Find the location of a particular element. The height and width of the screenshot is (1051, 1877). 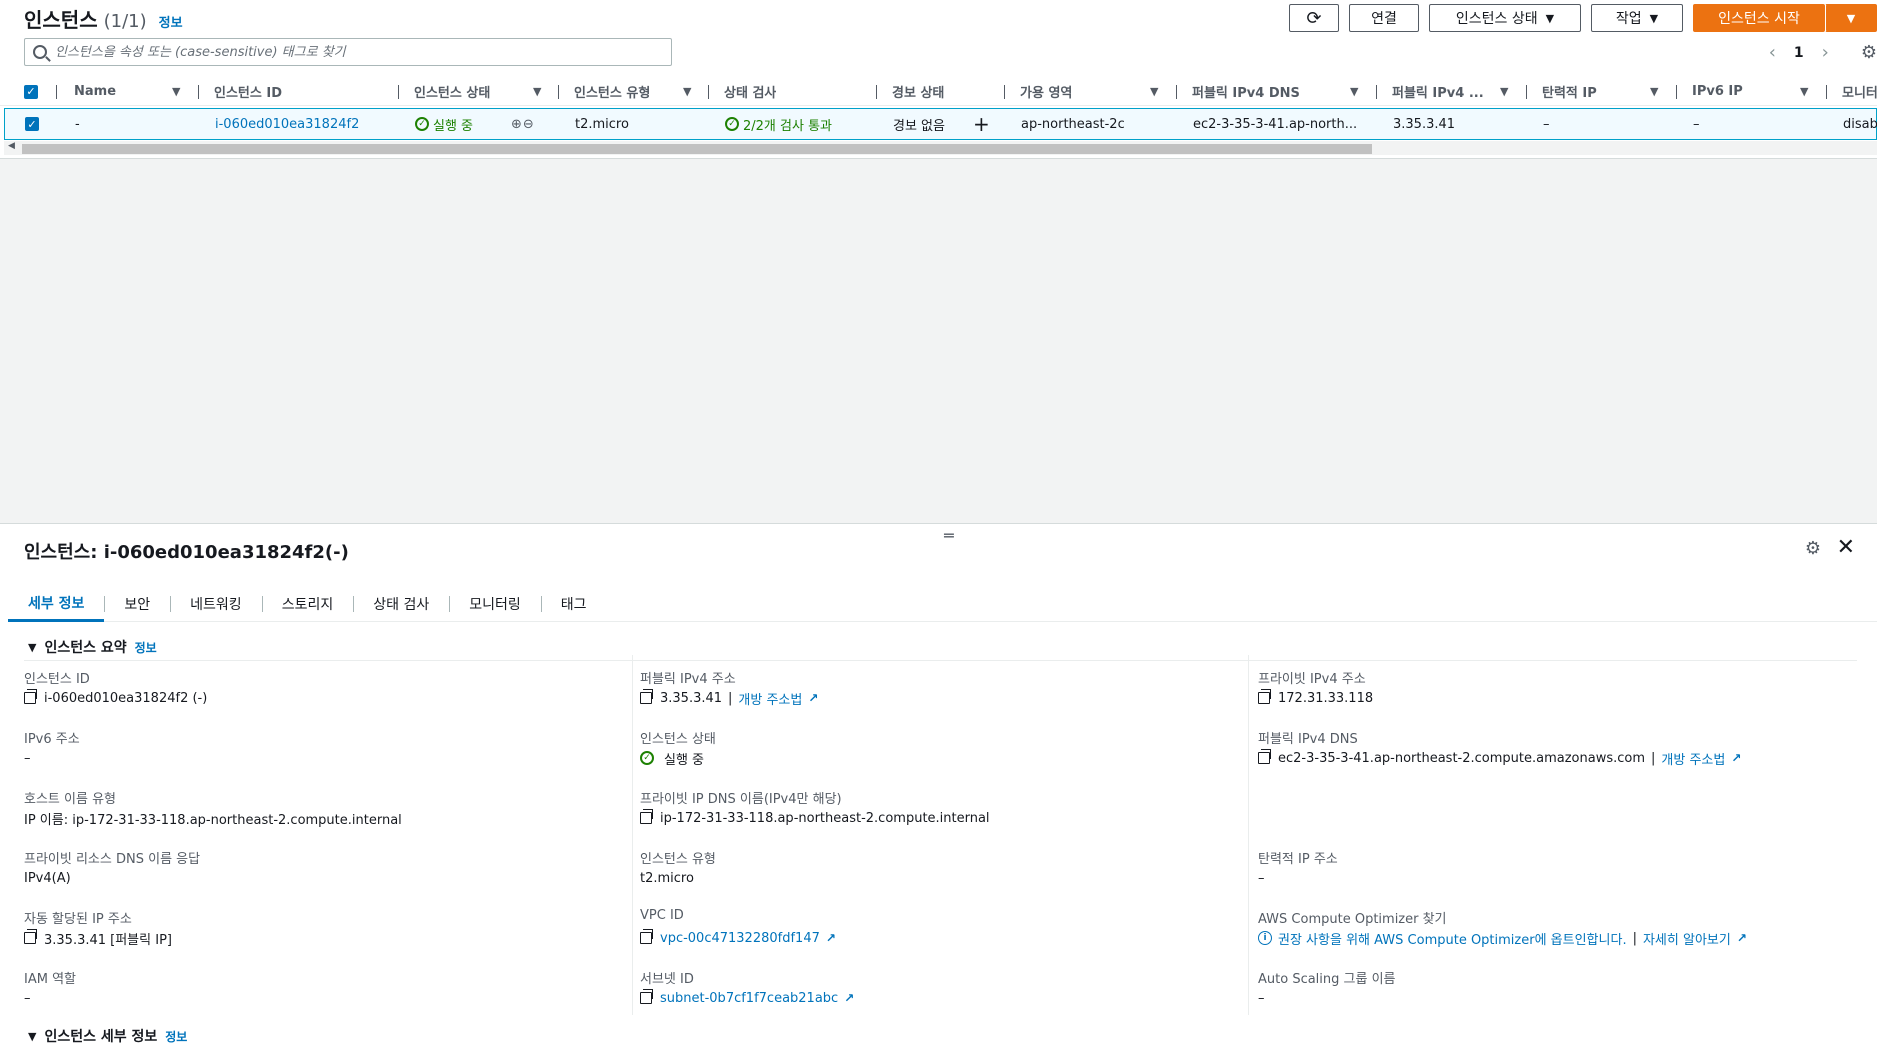

row-checkbox: ✓ is located at coordinates (32, 124).